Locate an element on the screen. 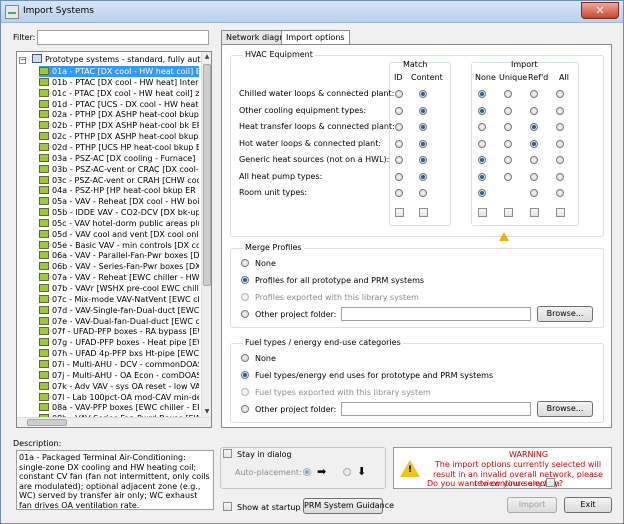 This screenshot has width=624, height=524. tree-item: 07g - UFAD-PFP boxes - Heat pipe [EWC ch is located at coordinates (119, 342).